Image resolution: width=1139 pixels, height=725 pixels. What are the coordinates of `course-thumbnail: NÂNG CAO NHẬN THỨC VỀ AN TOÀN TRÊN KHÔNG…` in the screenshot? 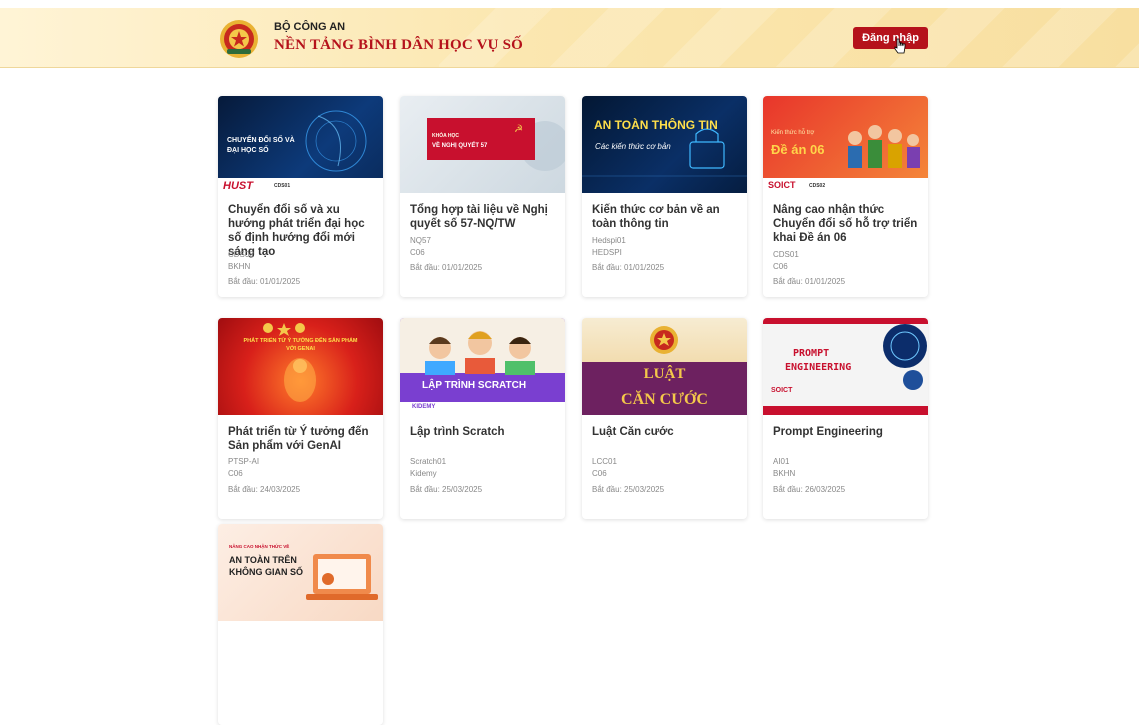 It's located at (300, 572).